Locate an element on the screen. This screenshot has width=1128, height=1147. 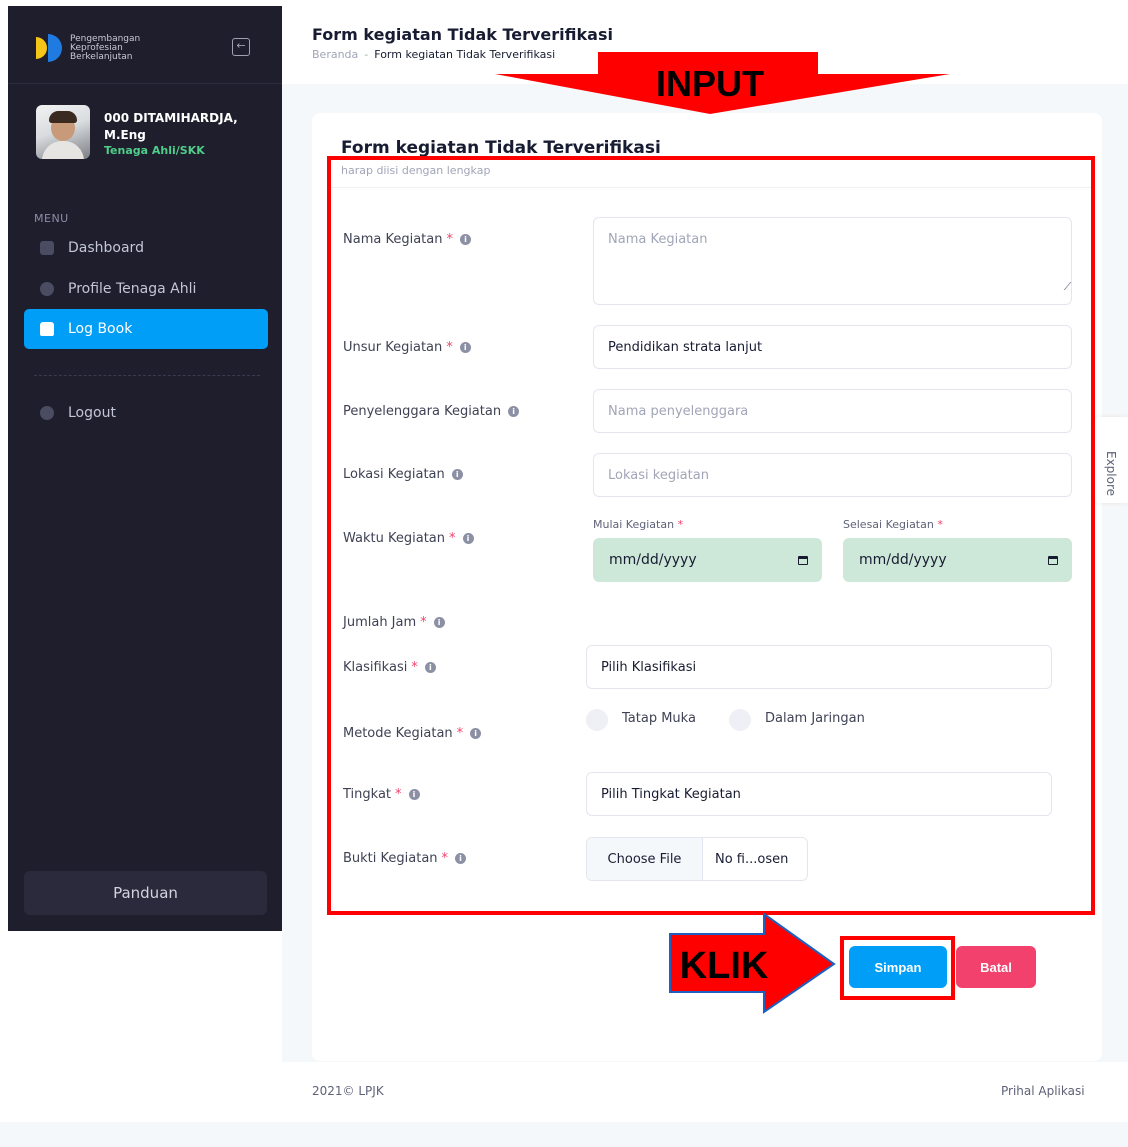
sidebar-item-logout: Logout is located at coordinates (146, 413).